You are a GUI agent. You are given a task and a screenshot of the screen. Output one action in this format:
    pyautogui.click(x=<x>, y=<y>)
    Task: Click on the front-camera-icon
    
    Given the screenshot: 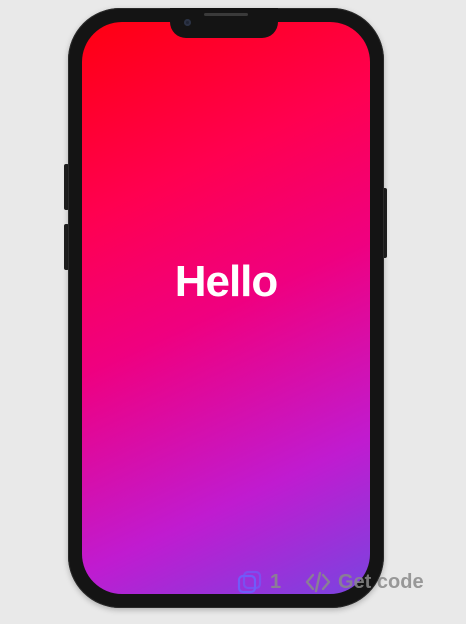 What is the action you would take?
    pyautogui.click(x=187, y=22)
    